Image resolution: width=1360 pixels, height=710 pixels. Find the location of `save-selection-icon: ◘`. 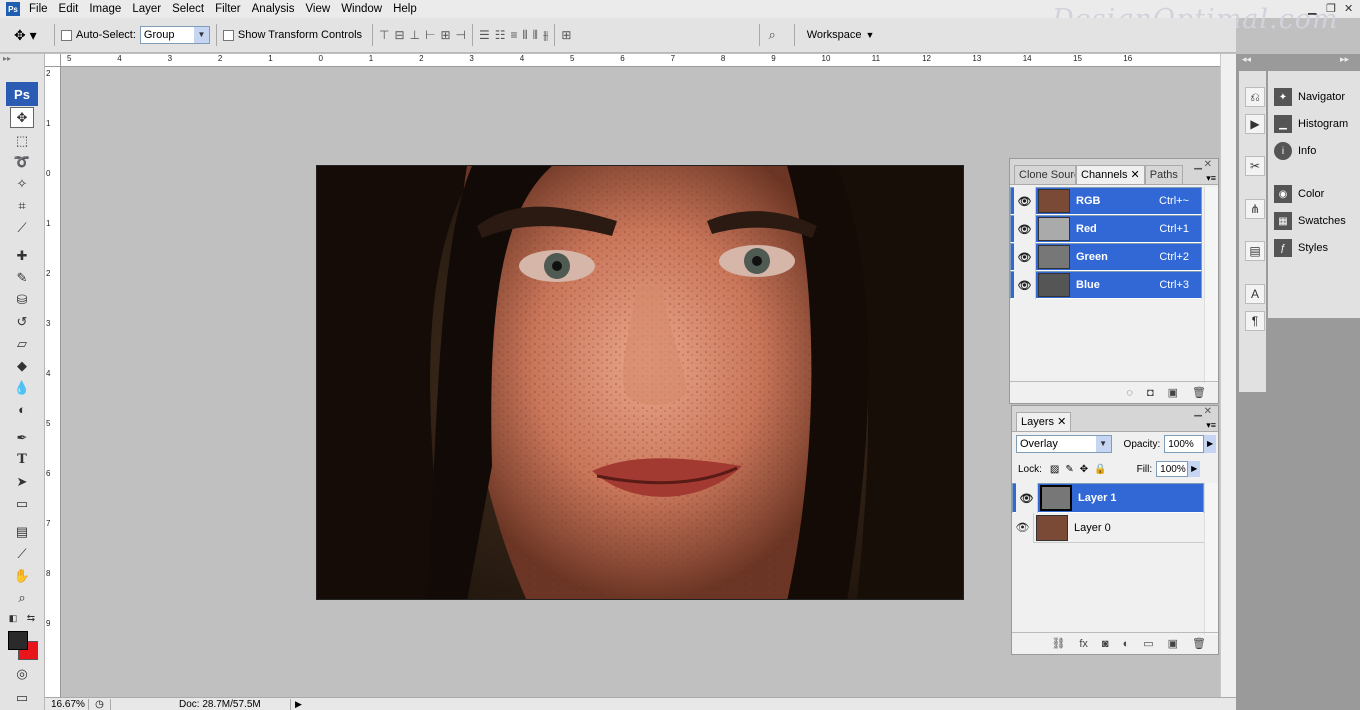

save-selection-icon: ◘ is located at coordinates (1150, 393).